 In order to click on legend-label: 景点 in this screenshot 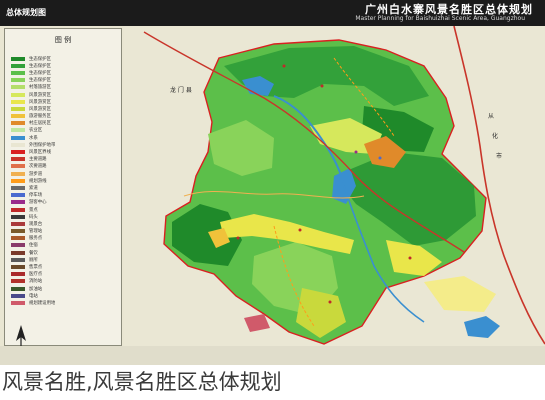, I will do `click(33, 210)`.